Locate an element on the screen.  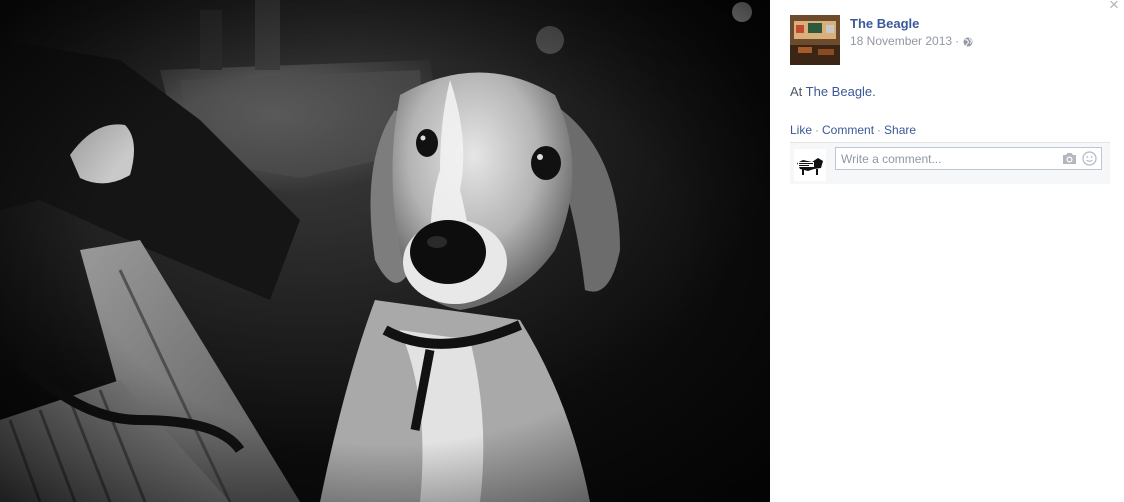
post-date: 18 November 2013 is located at coordinates (901, 41).